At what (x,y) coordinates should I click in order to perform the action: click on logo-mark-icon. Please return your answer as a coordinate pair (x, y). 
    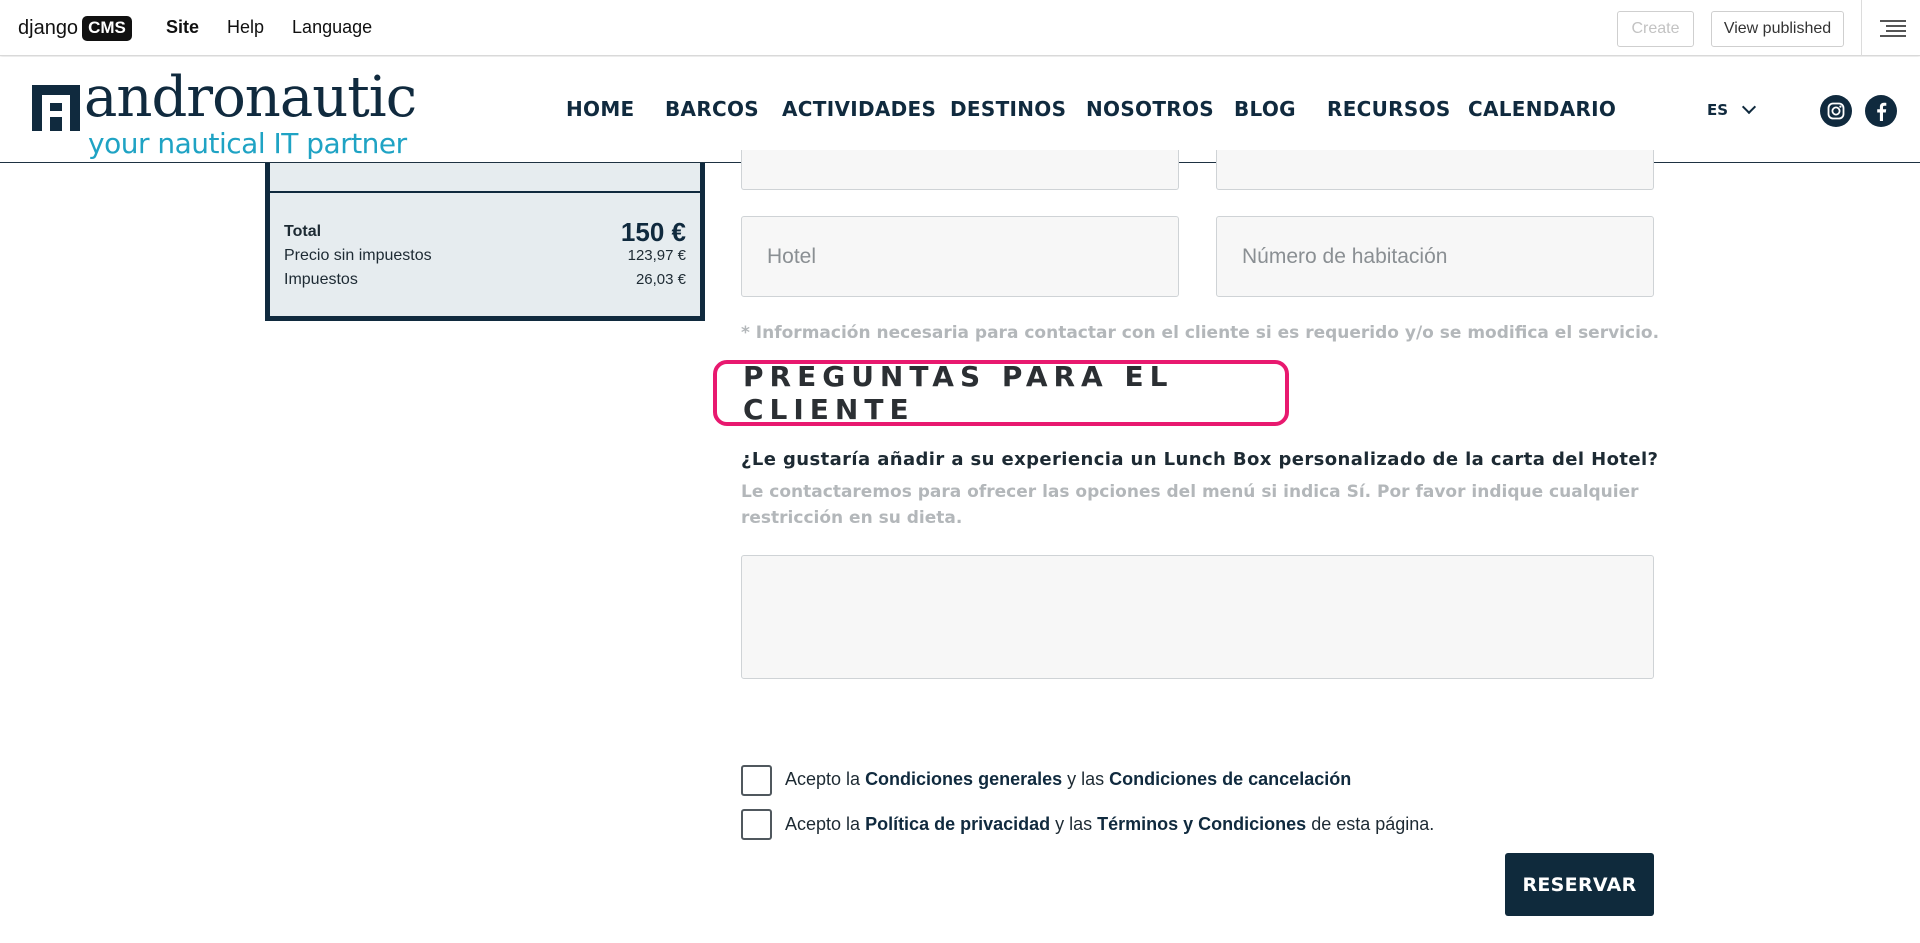
    Looking at the image, I should click on (56, 108).